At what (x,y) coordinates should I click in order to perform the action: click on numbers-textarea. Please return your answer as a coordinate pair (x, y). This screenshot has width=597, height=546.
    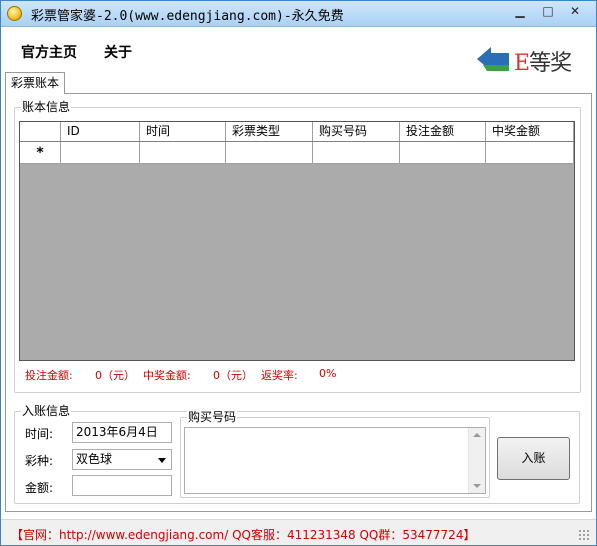
    Looking at the image, I should click on (335, 460).